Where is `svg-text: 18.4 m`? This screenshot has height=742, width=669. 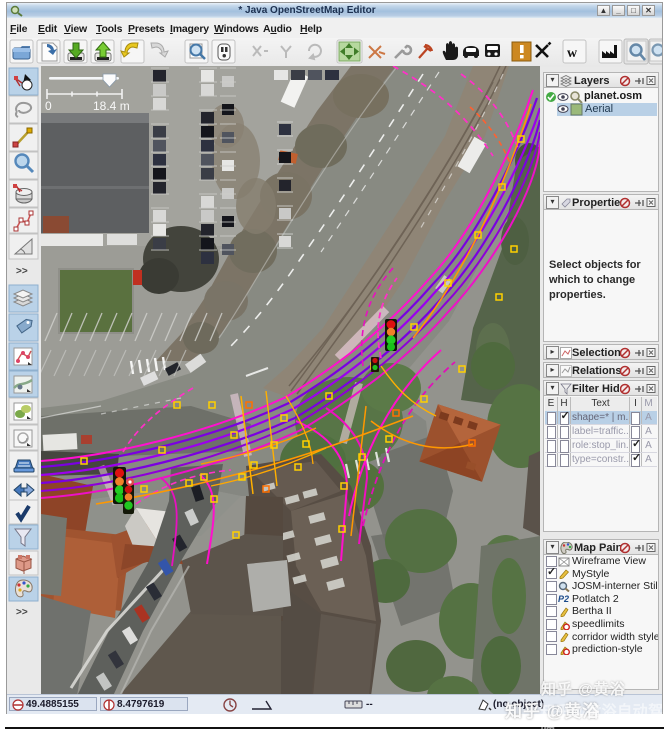
svg-text: 18.4 m is located at coordinates (111, 106).